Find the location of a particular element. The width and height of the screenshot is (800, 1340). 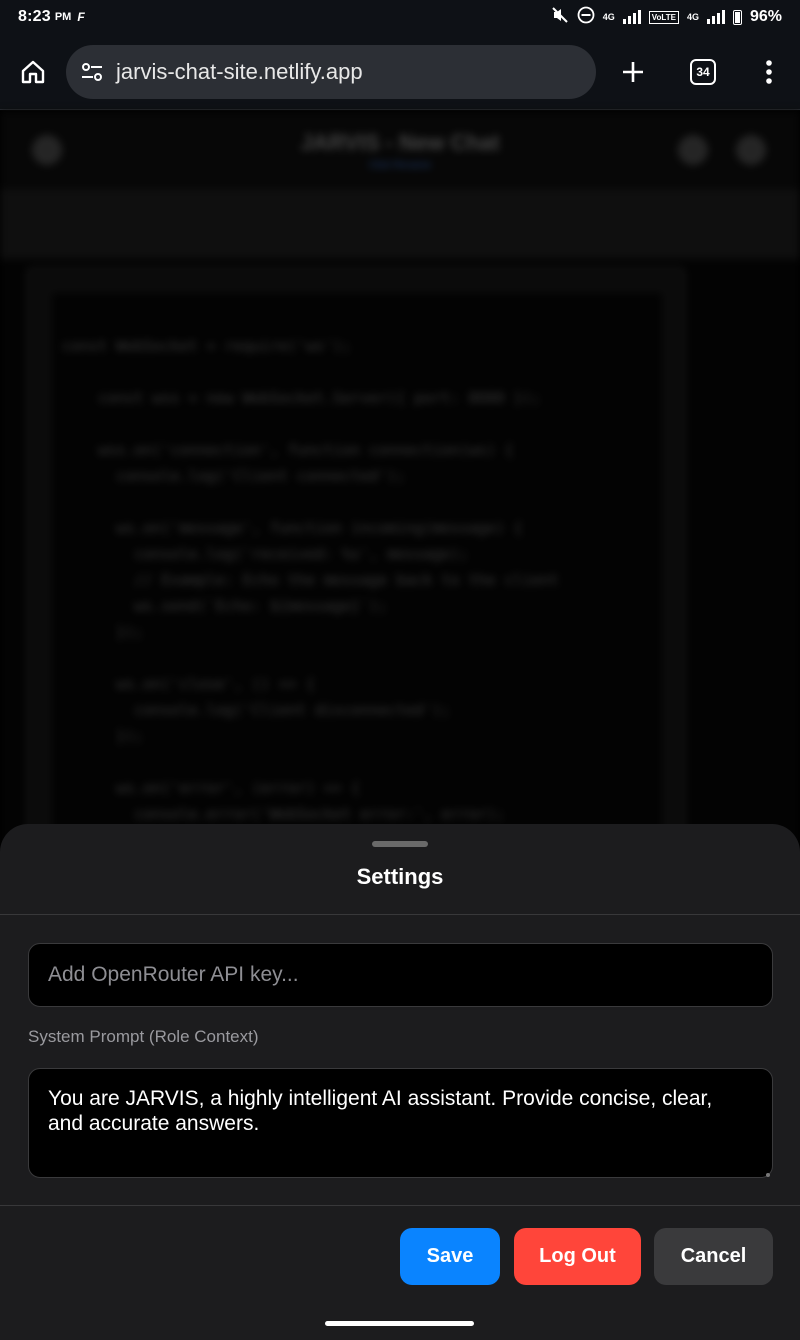

plus-icon is located at coordinates (633, 71).